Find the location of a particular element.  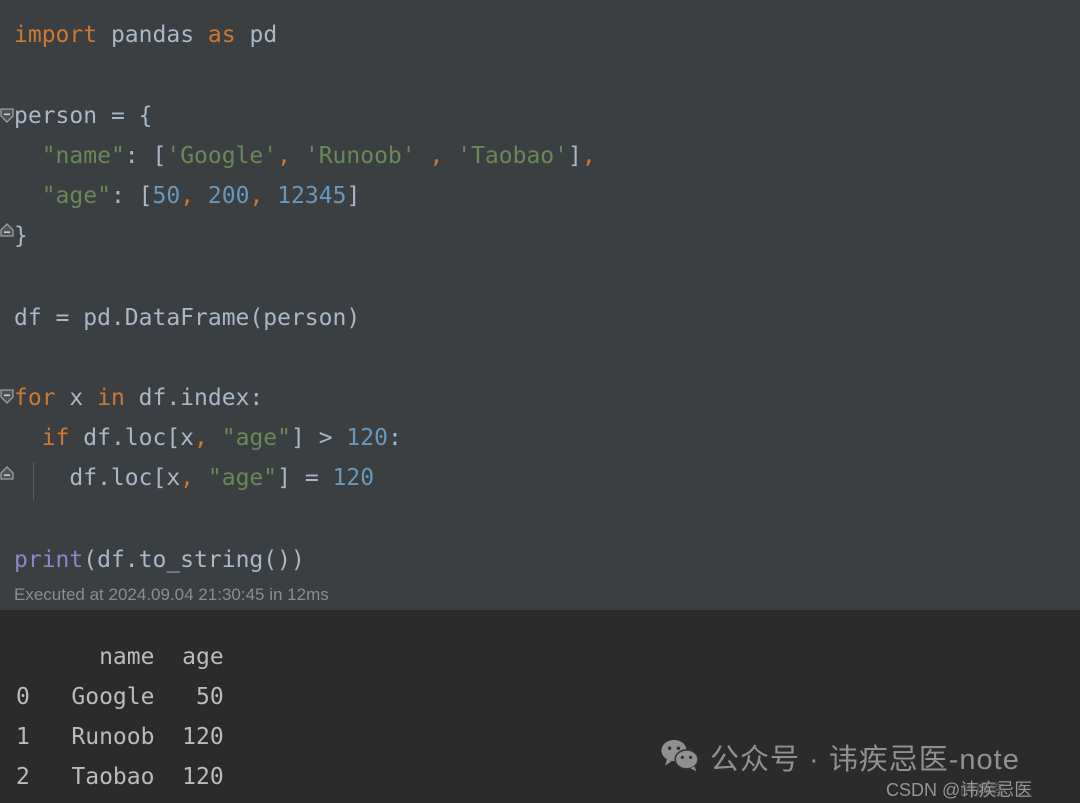

code-line-1: import pandas as pd is located at coordinates (145, 35).